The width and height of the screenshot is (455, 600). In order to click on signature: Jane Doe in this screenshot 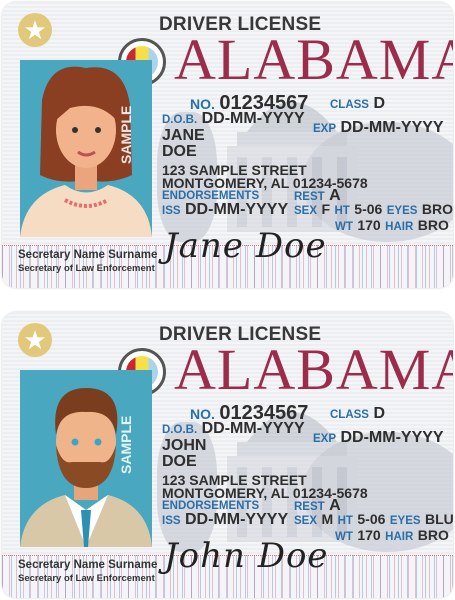, I will do `click(245, 246)`.